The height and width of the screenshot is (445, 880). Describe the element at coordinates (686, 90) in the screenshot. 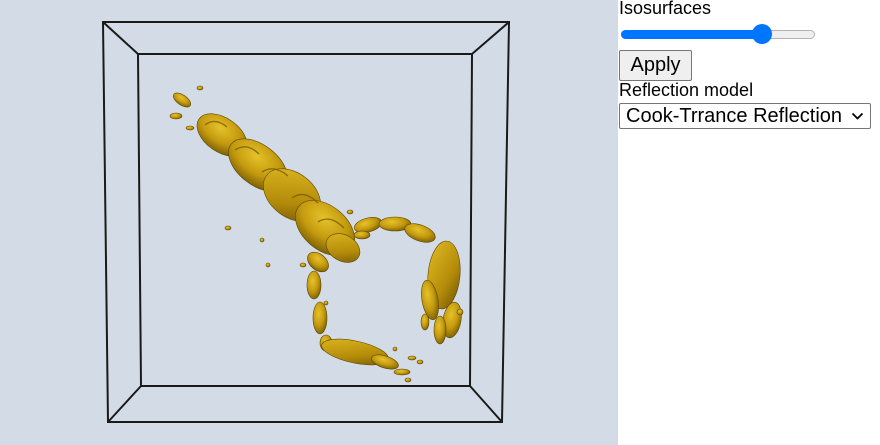

I see `reflection-model-label: Reflection model` at that location.